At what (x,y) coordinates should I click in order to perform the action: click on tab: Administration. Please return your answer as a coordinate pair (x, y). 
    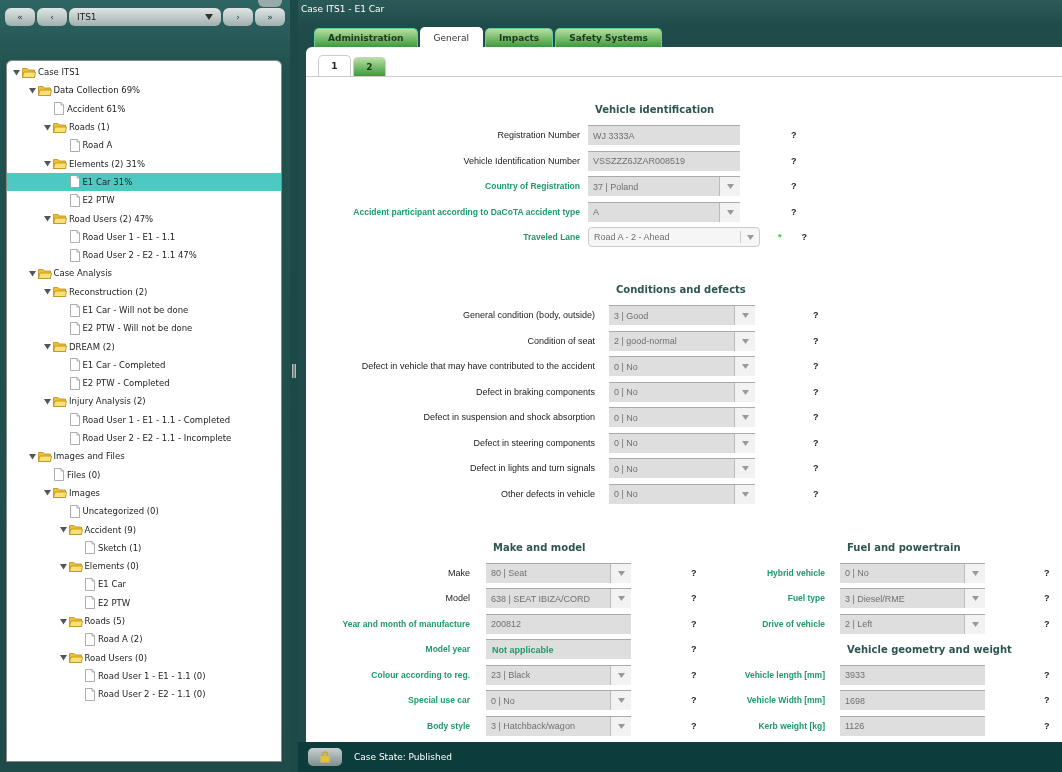
    Looking at the image, I should click on (366, 37).